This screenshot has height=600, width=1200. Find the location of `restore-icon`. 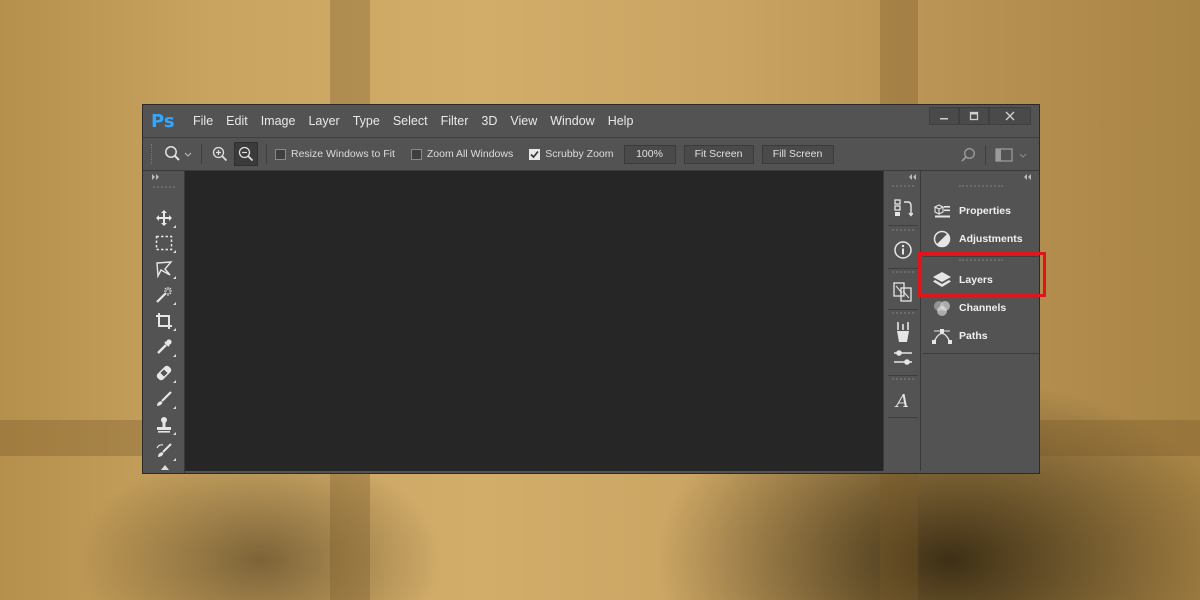

restore-icon is located at coordinates (974, 116).